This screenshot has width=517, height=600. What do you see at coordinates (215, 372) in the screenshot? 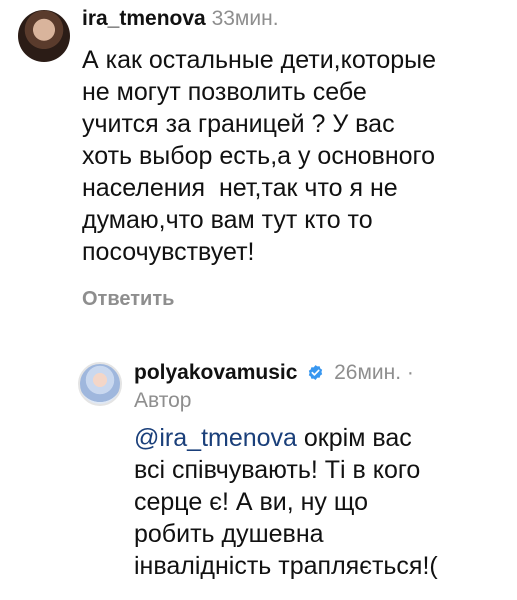
I see `username: polyakovamusic` at bounding box center [215, 372].